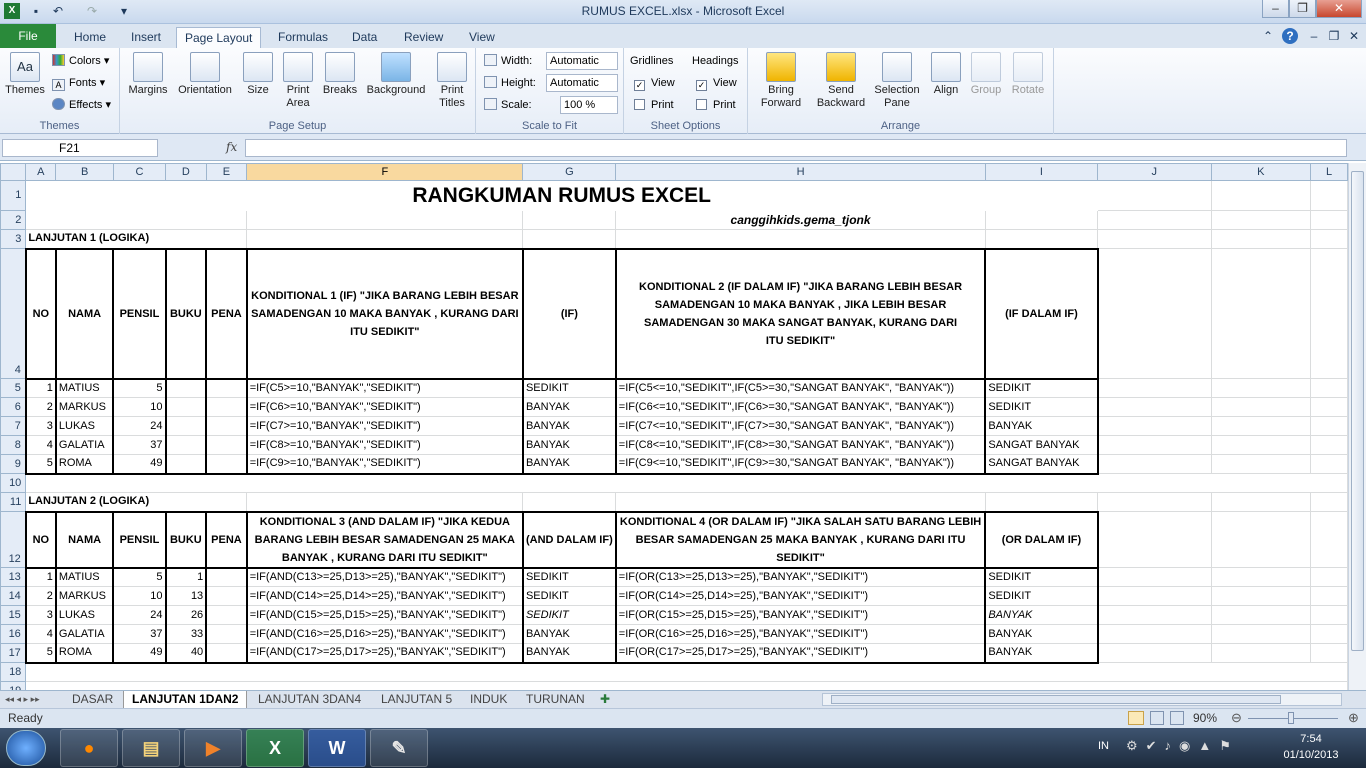 The width and height of the screenshot is (1366, 768). I want to click on header-cell: BUKU, so click(186, 313).